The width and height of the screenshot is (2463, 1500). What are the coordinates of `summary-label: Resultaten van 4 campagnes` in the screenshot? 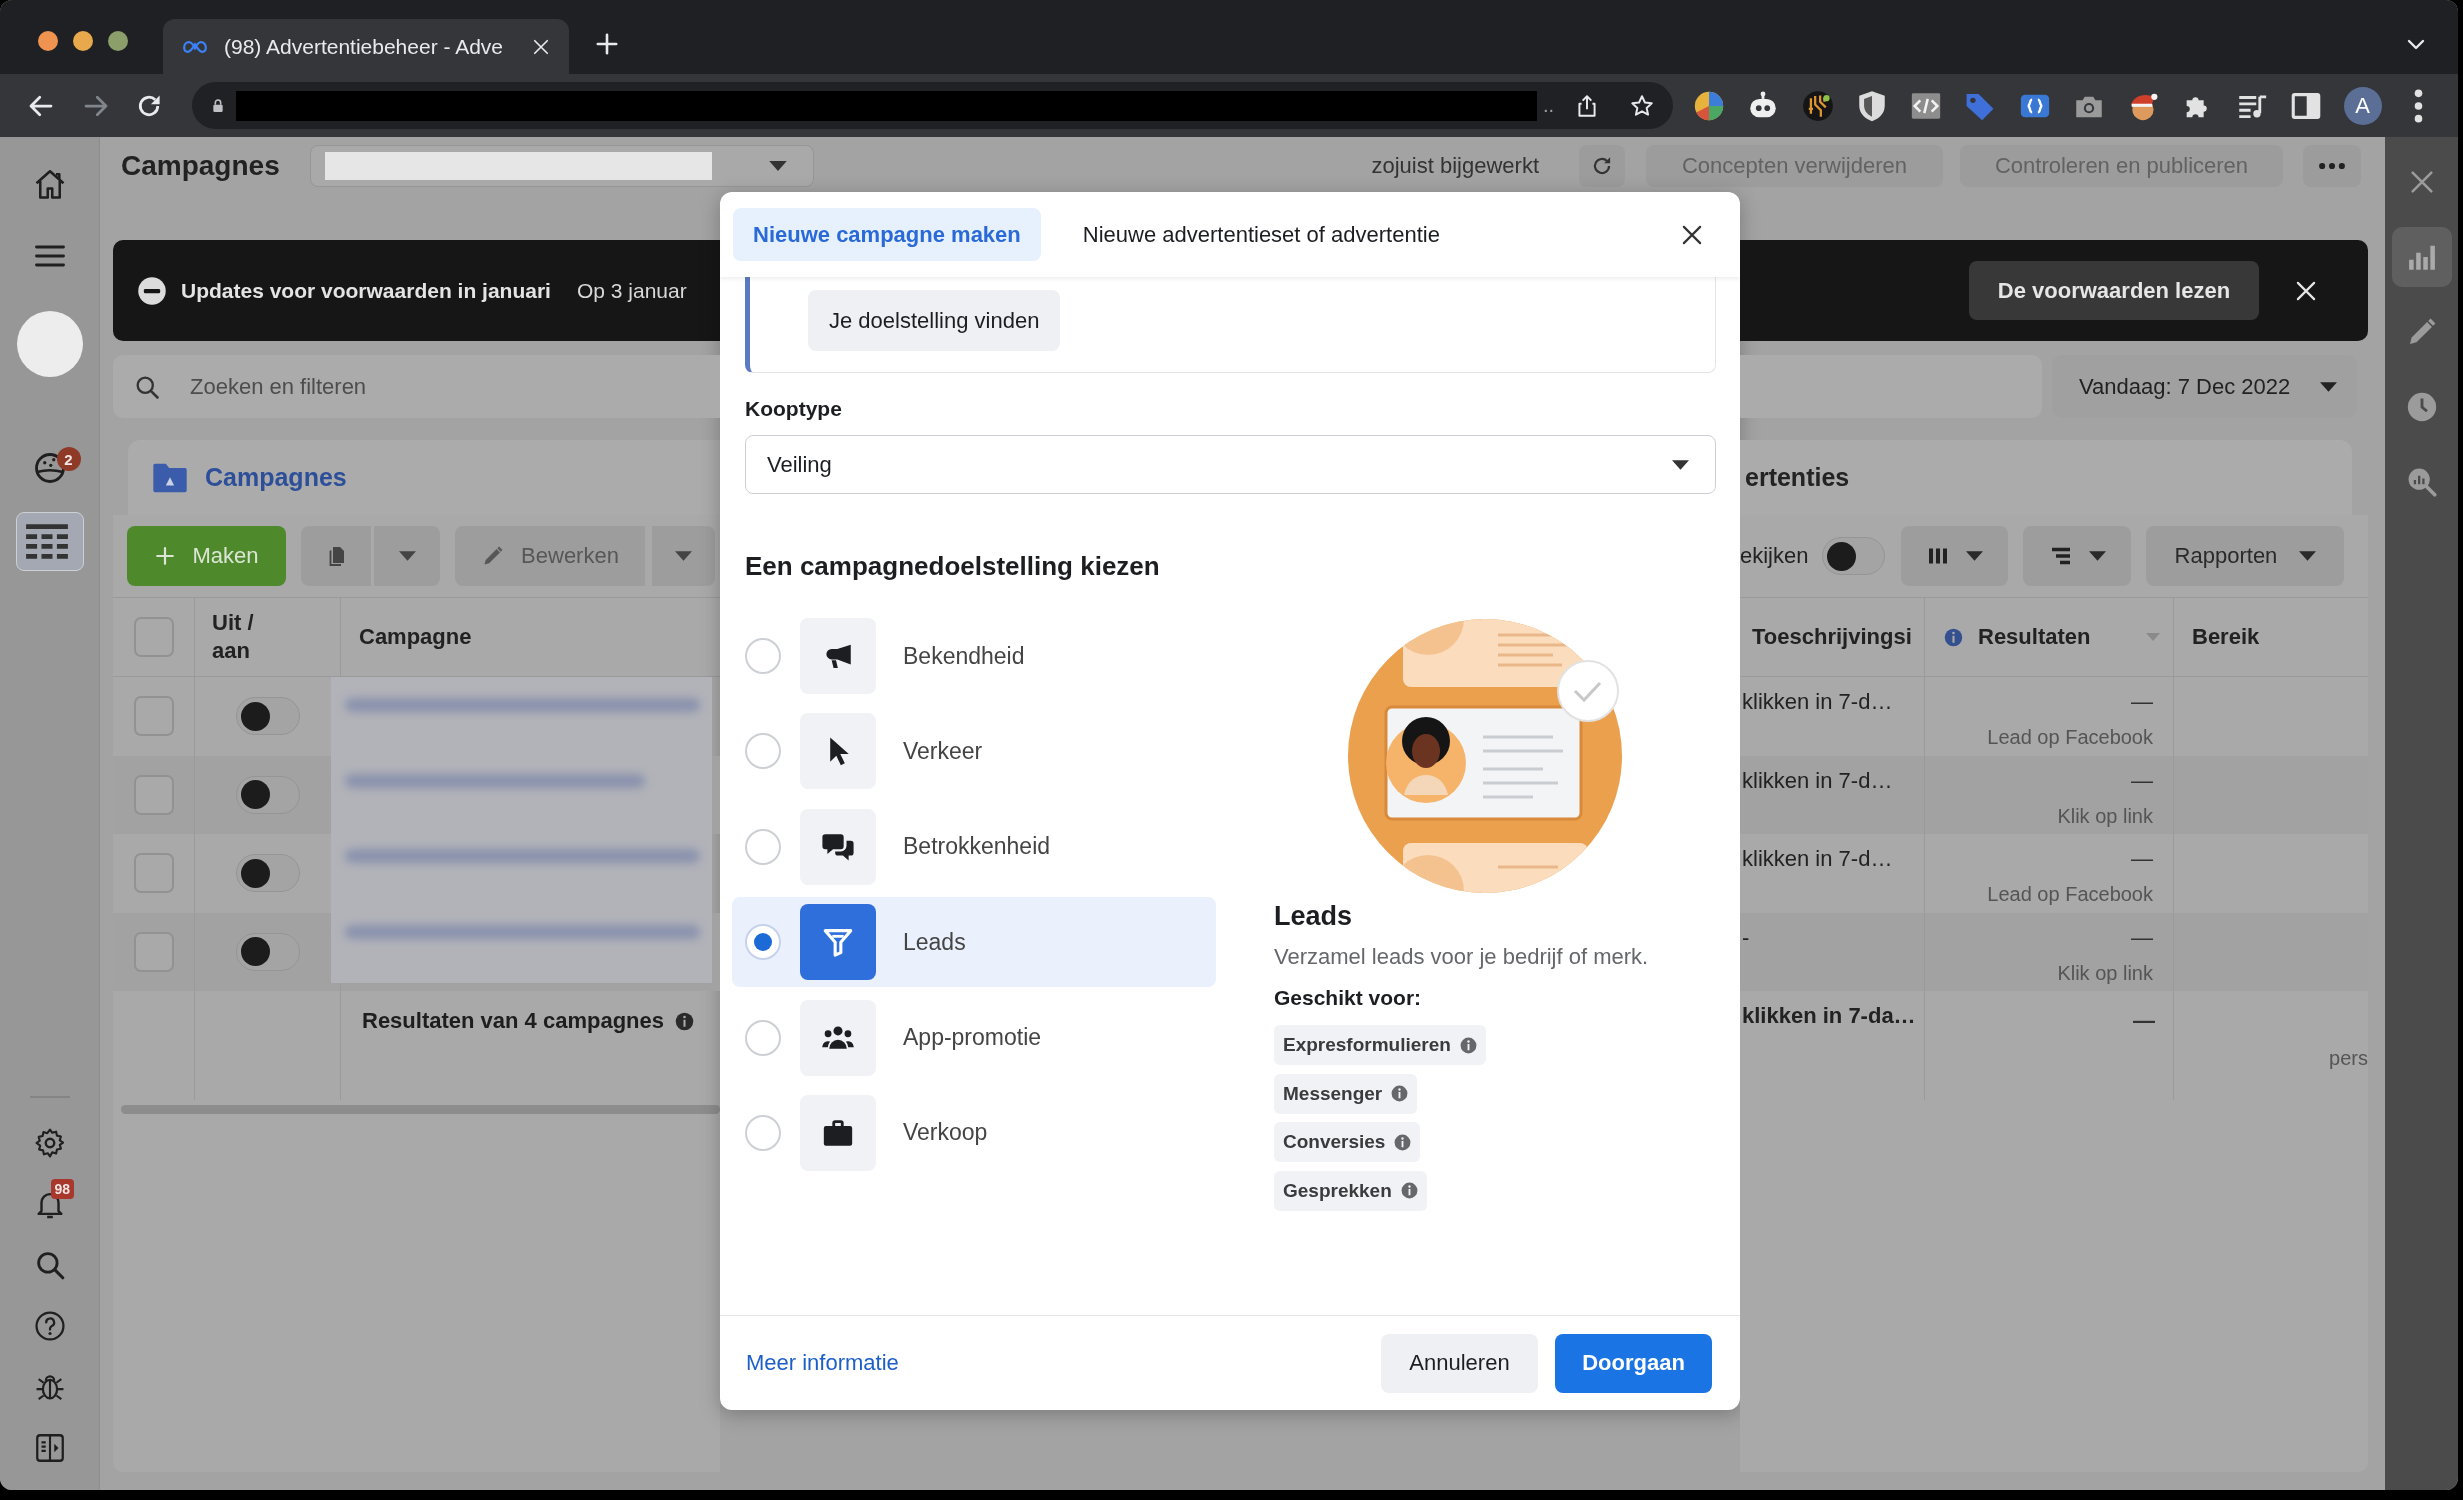 It's located at (513, 1021).